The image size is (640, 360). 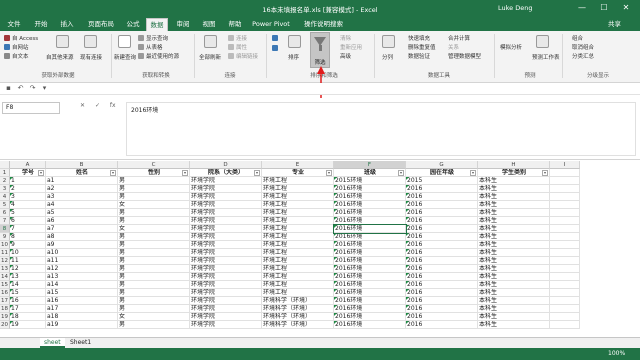 What do you see at coordinates (113, 105) in the screenshot?
I see `fx-icon: fx` at bounding box center [113, 105].